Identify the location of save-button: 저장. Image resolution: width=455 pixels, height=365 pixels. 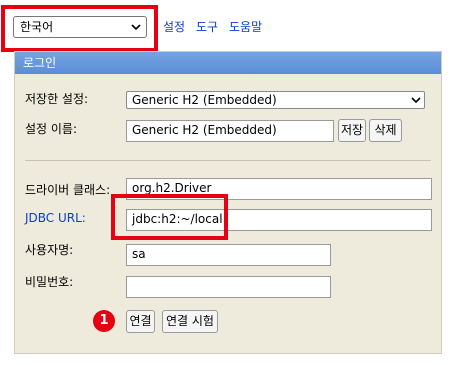
(352, 130).